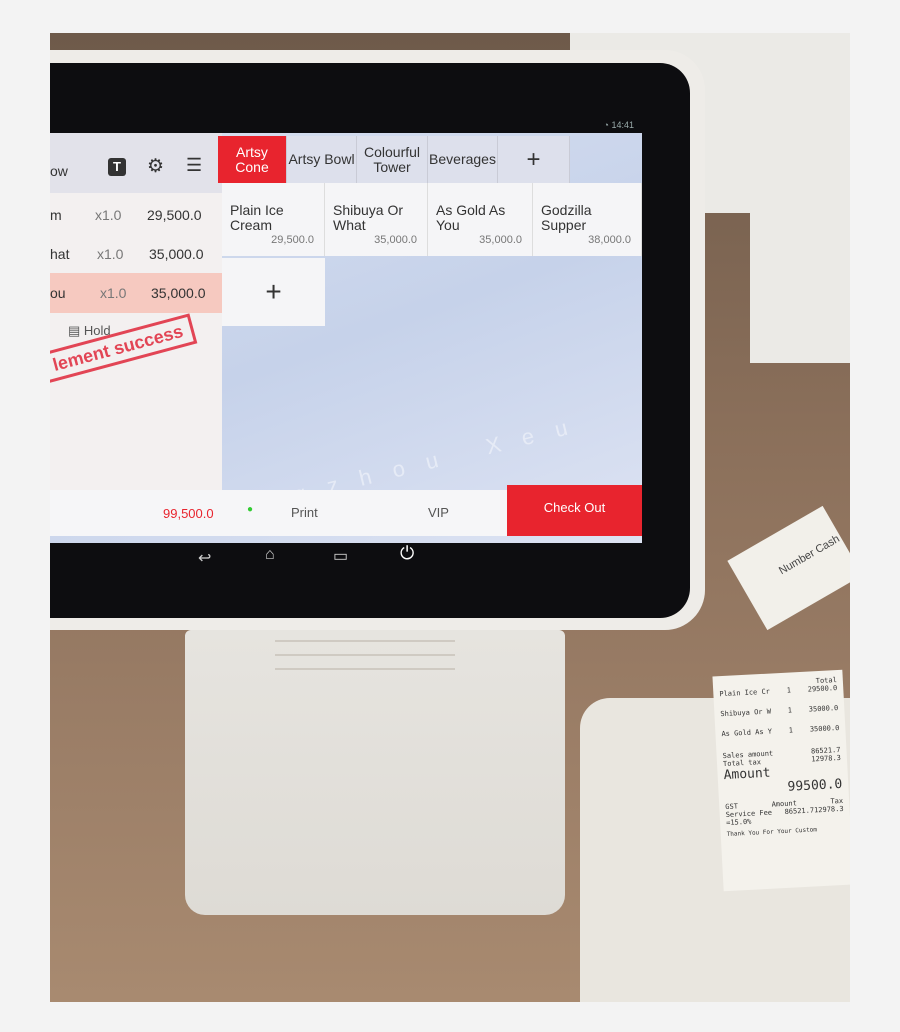 This screenshot has height=1032, width=900. Describe the element at coordinates (438, 512) in the screenshot. I see `vip-button: VIP` at that location.